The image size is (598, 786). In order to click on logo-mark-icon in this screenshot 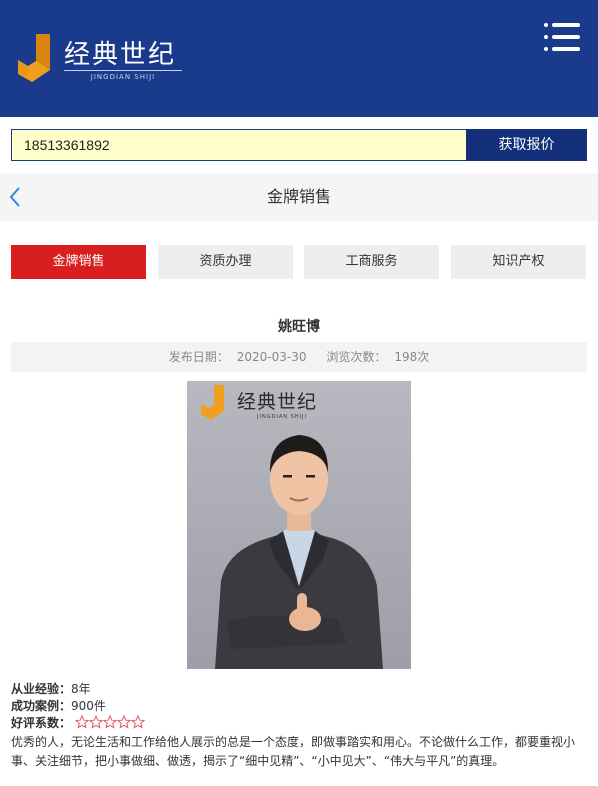, I will do `click(34, 58)`.